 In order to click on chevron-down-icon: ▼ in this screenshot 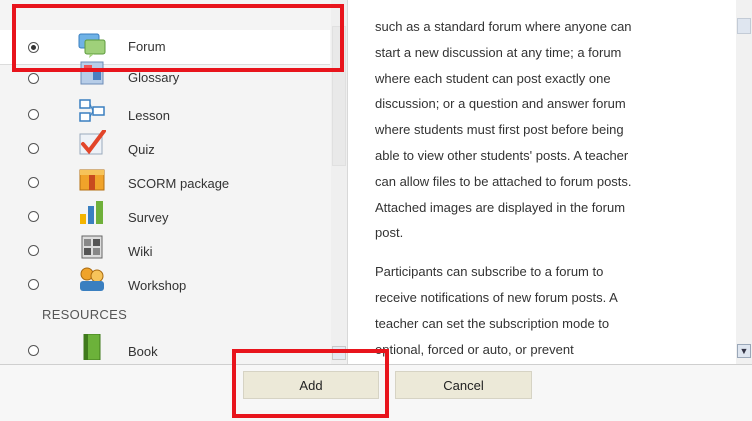, I will do `click(744, 351)`.